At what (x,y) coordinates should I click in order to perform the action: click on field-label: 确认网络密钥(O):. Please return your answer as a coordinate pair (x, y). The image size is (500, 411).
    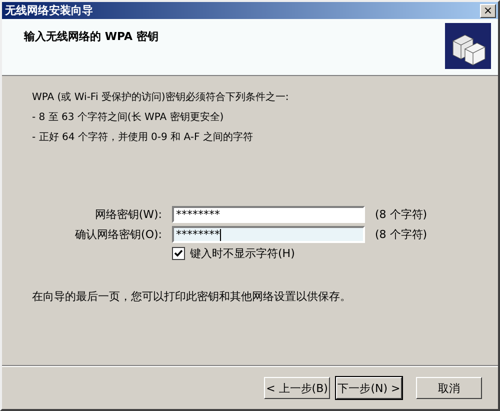
    Looking at the image, I should click on (118, 234).